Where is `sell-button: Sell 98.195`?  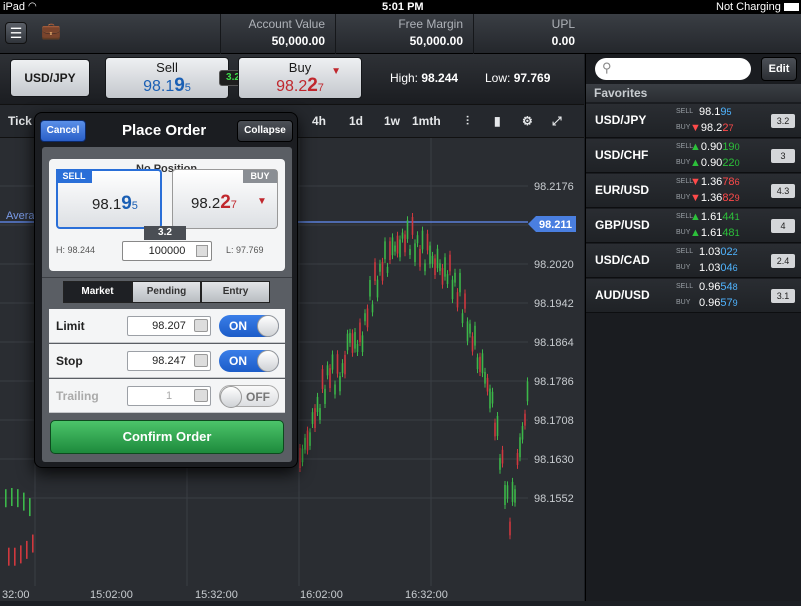 sell-button: Sell 98.195 is located at coordinates (167, 78).